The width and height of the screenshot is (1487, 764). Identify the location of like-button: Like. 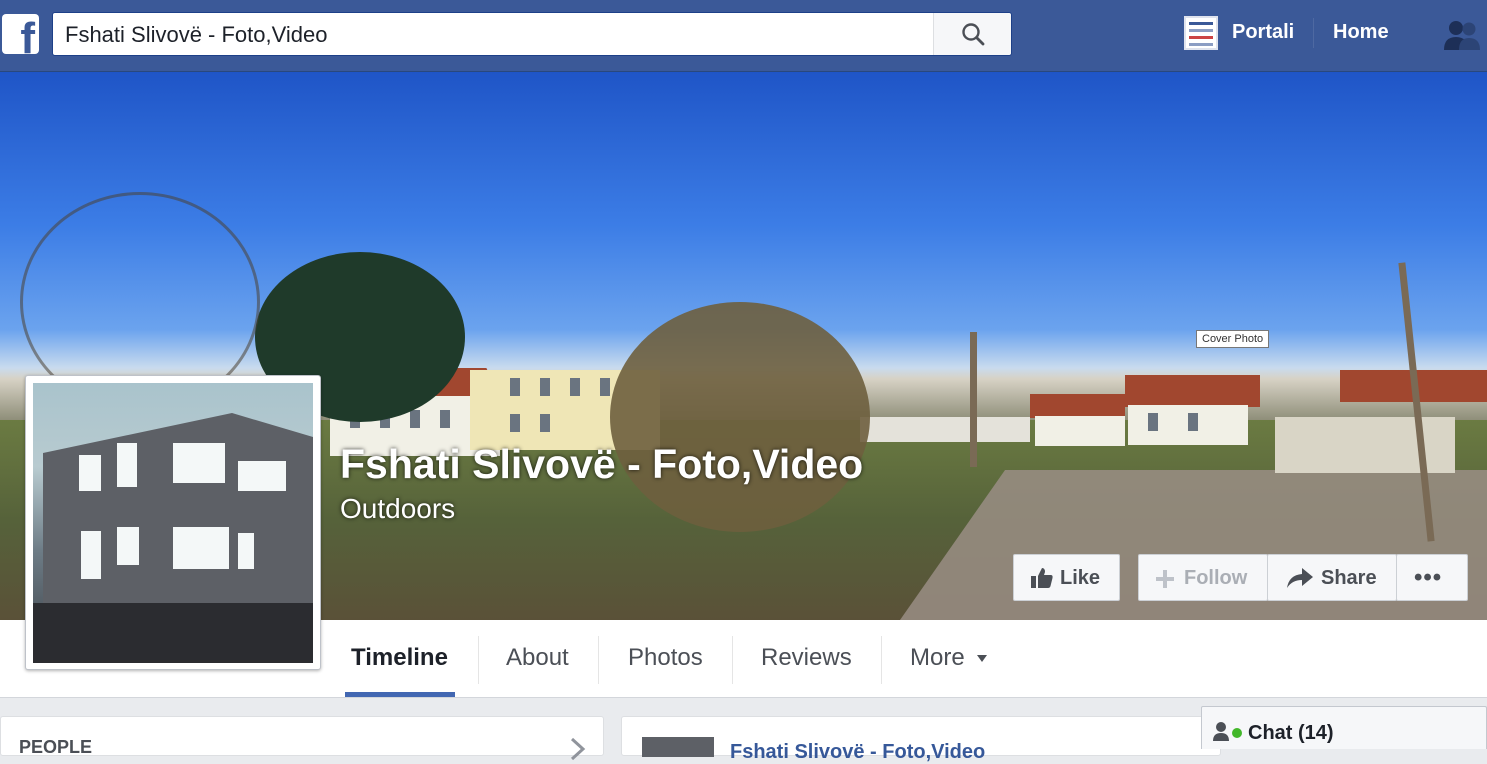
(1066, 577).